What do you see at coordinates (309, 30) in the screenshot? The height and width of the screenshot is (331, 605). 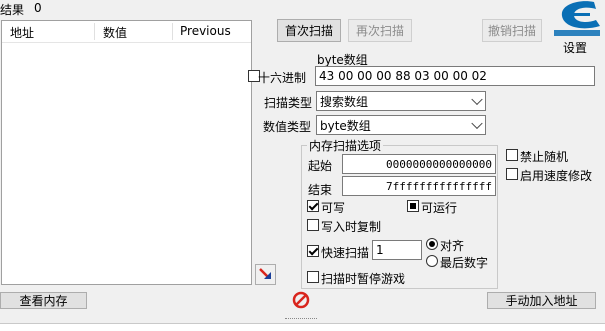 I see `first-scan-button: 首次扫描` at bounding box center [309, 30].